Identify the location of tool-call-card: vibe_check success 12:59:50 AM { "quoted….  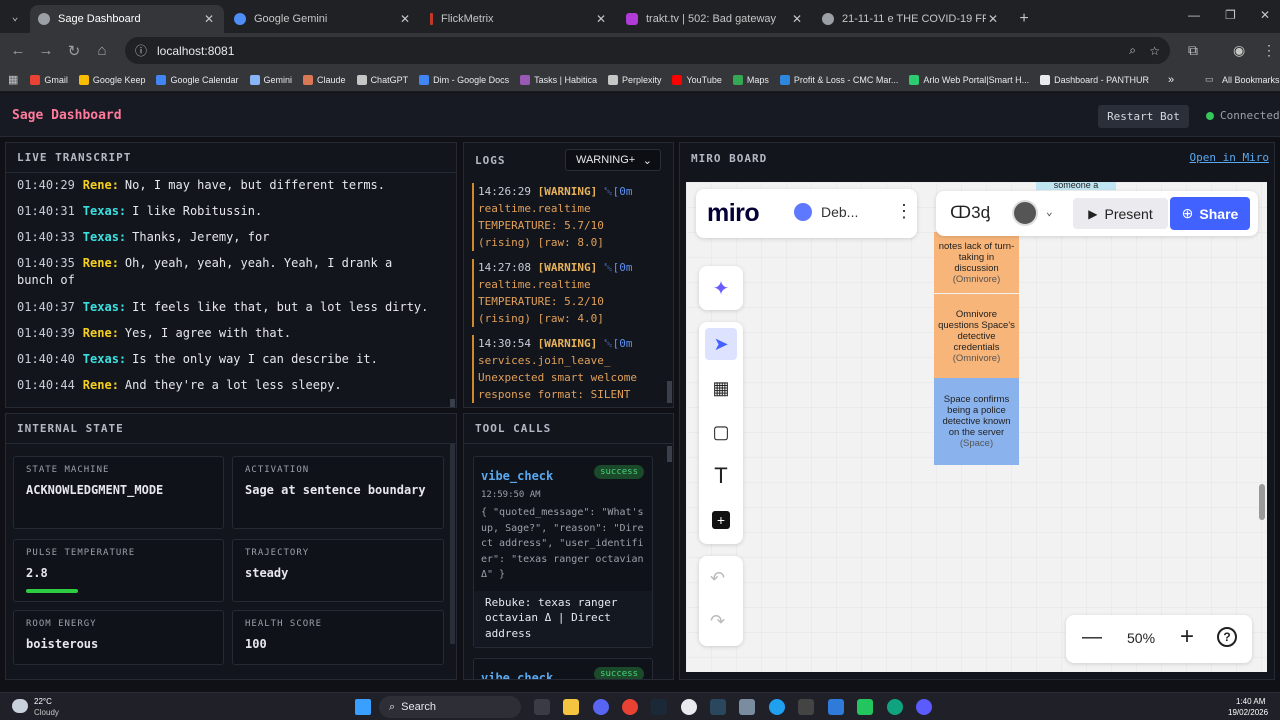
(563, 552).